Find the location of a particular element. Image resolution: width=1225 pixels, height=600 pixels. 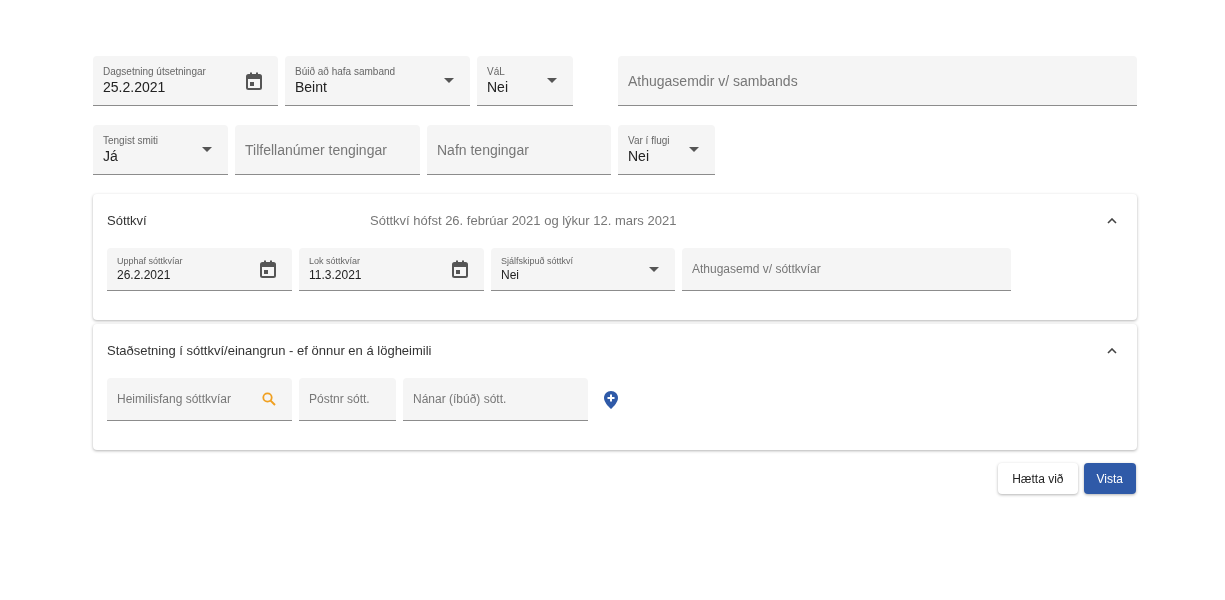

select-field: Tengist smiti Já is located at coordinates (160, 150).